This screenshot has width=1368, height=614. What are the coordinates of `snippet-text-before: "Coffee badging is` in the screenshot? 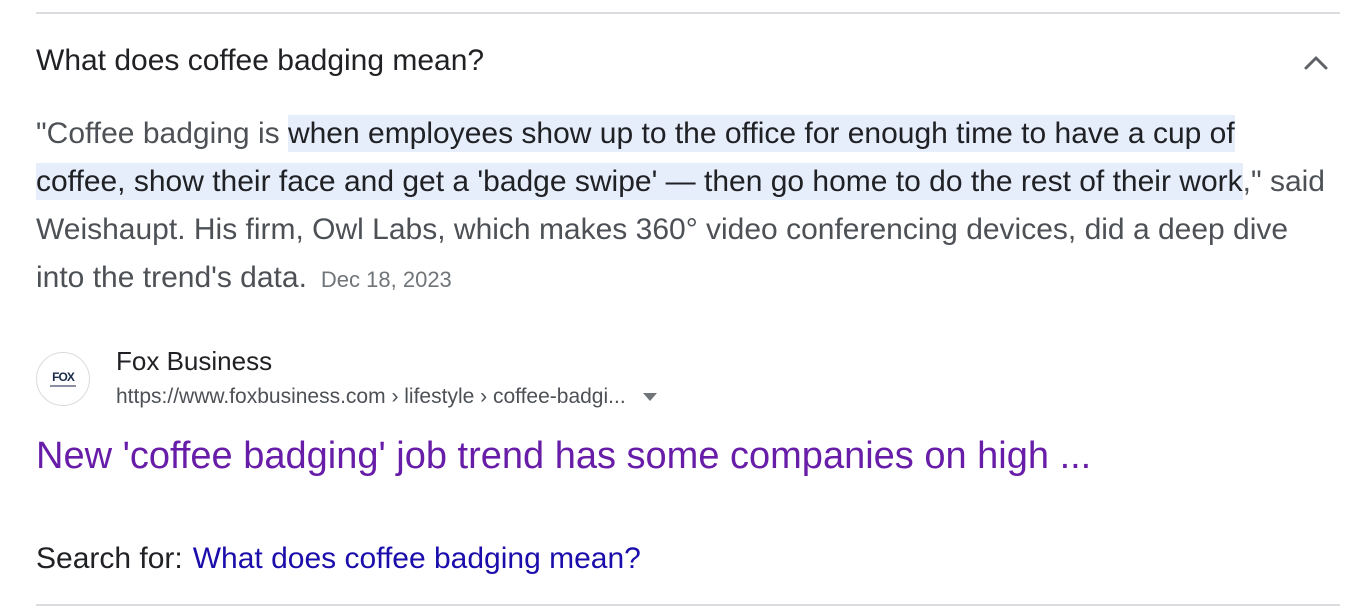 It's located at (162, 133).